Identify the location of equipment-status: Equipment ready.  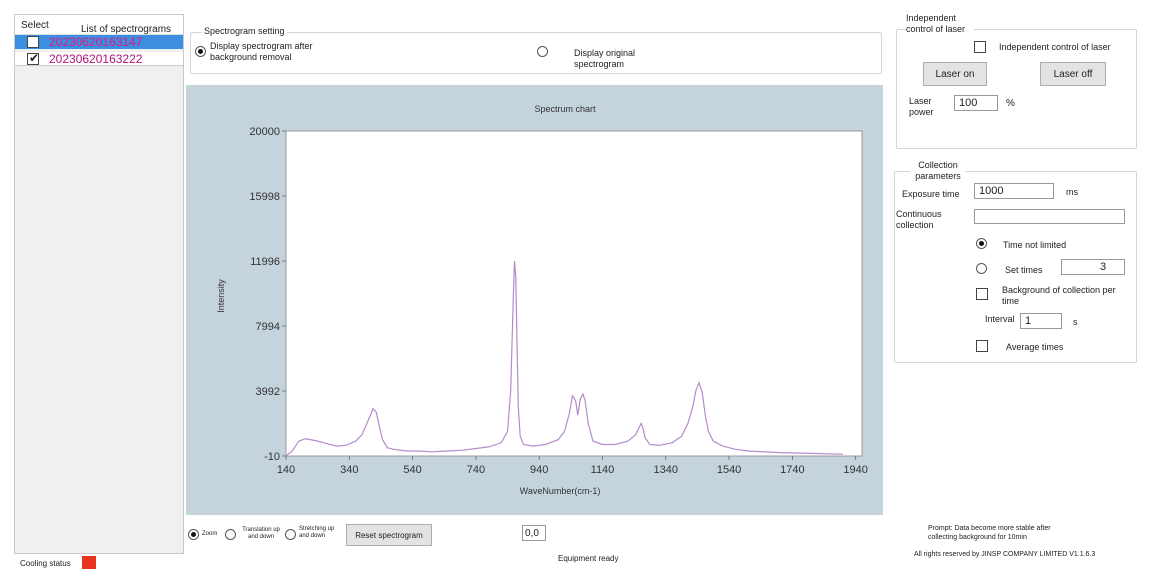
(588, 558).